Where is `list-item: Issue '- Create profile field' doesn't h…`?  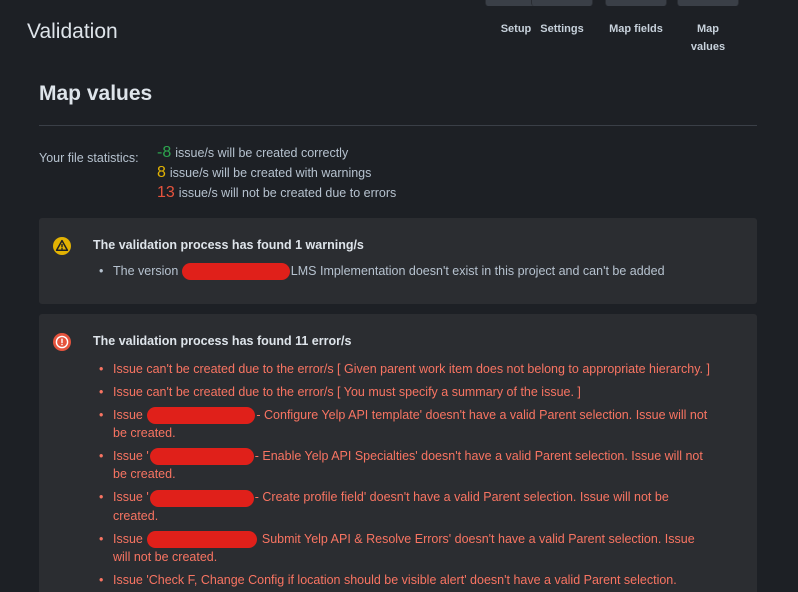 list-item: Issue '- Create profile field' doesn't h… is located at coordinates (406, 506).